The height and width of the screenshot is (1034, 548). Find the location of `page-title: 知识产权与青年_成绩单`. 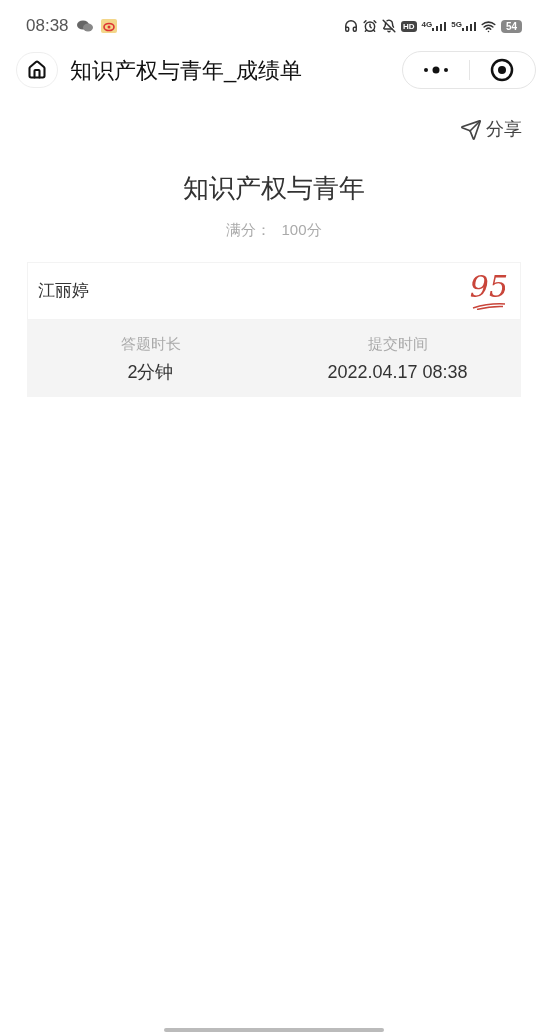

page-title: 知识产权与青年_成绩单 is located at coordinates (186, 70).